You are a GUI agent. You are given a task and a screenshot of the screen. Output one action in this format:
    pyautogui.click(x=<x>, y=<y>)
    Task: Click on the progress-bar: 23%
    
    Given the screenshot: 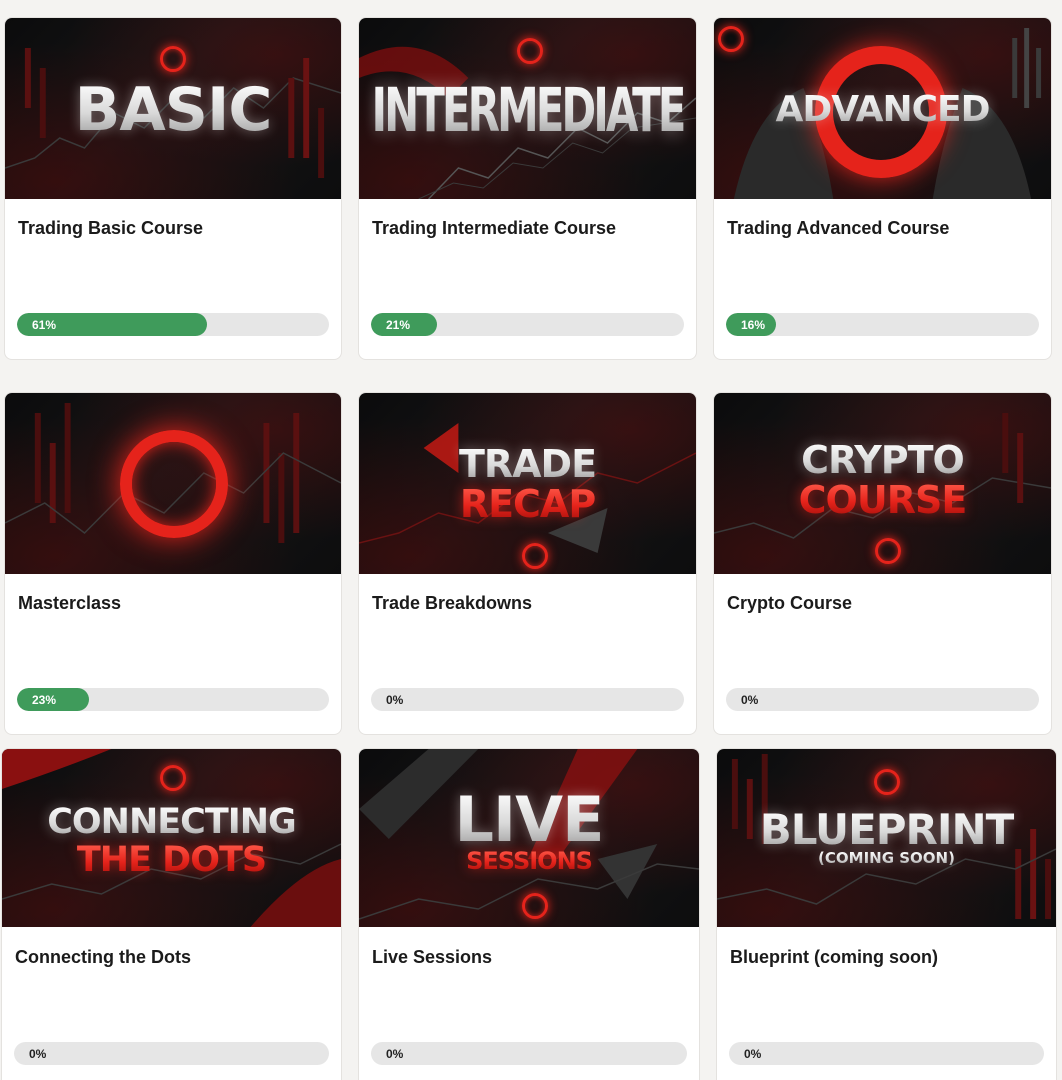 What is the action you would take?
    pyautogui.click(x=173, y=699)
    